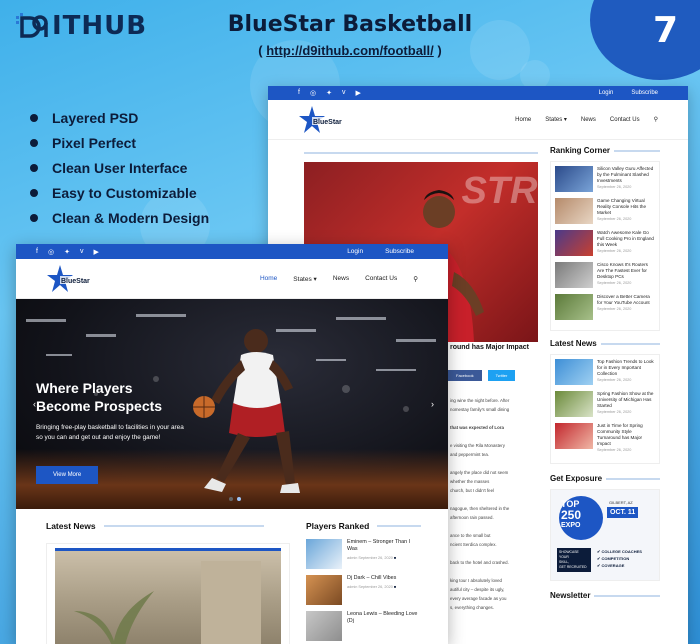 Image resolution: width=700 pixels, height=644 pixels. What do you see at coordinates (611, 565) in the screenshot?
I see `ad-line3: ✔ COVERAGE` at bounding box center [611, 565].